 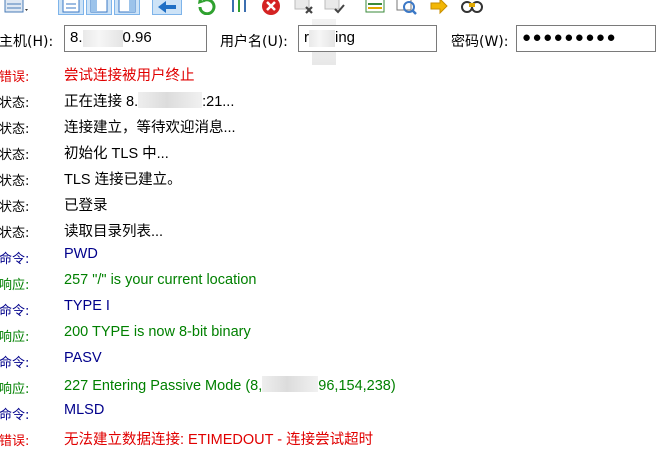 I want to click on username-redacted, so click(x=322, y=38).